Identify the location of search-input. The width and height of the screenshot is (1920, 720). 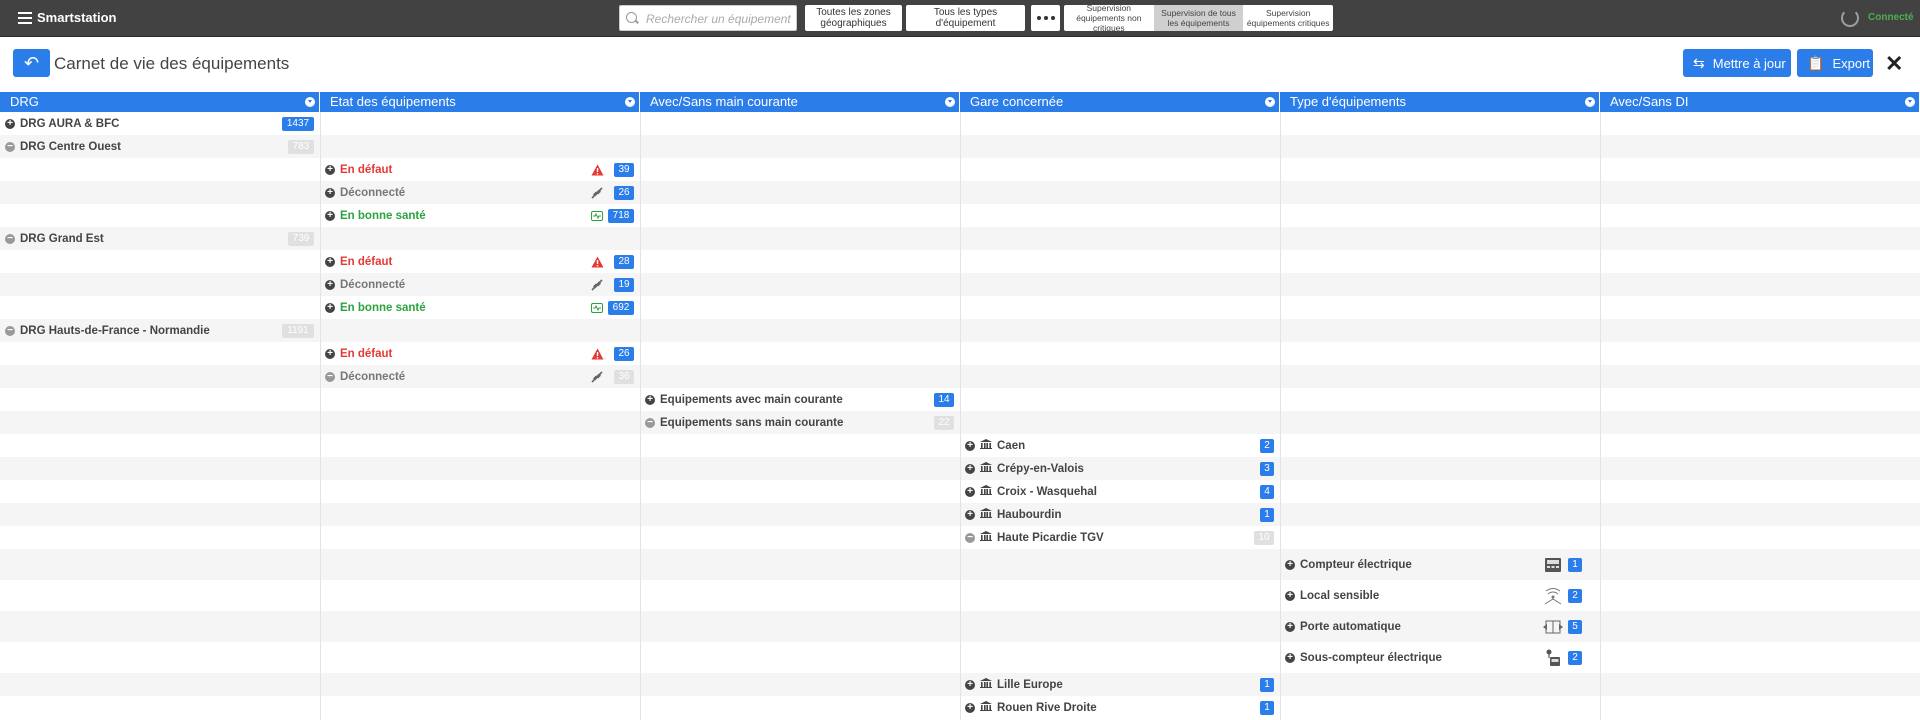
(720, 19).